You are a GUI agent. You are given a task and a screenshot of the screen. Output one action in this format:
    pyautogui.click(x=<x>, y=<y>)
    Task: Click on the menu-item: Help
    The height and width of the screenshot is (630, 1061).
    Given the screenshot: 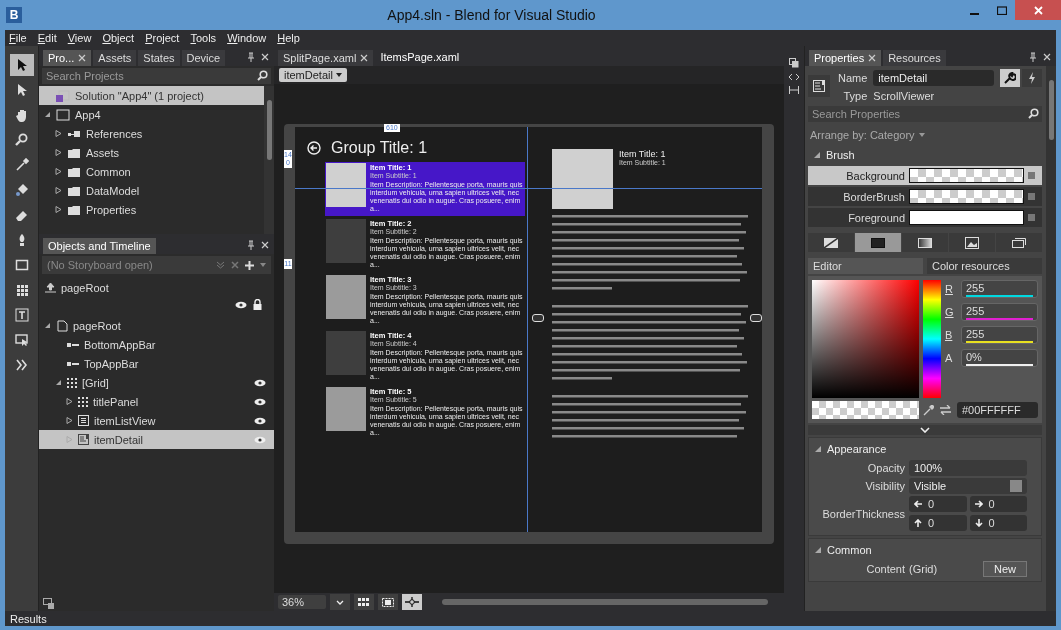 What is the action you would take?
    pyautogui.click(x=288, y=38)
    